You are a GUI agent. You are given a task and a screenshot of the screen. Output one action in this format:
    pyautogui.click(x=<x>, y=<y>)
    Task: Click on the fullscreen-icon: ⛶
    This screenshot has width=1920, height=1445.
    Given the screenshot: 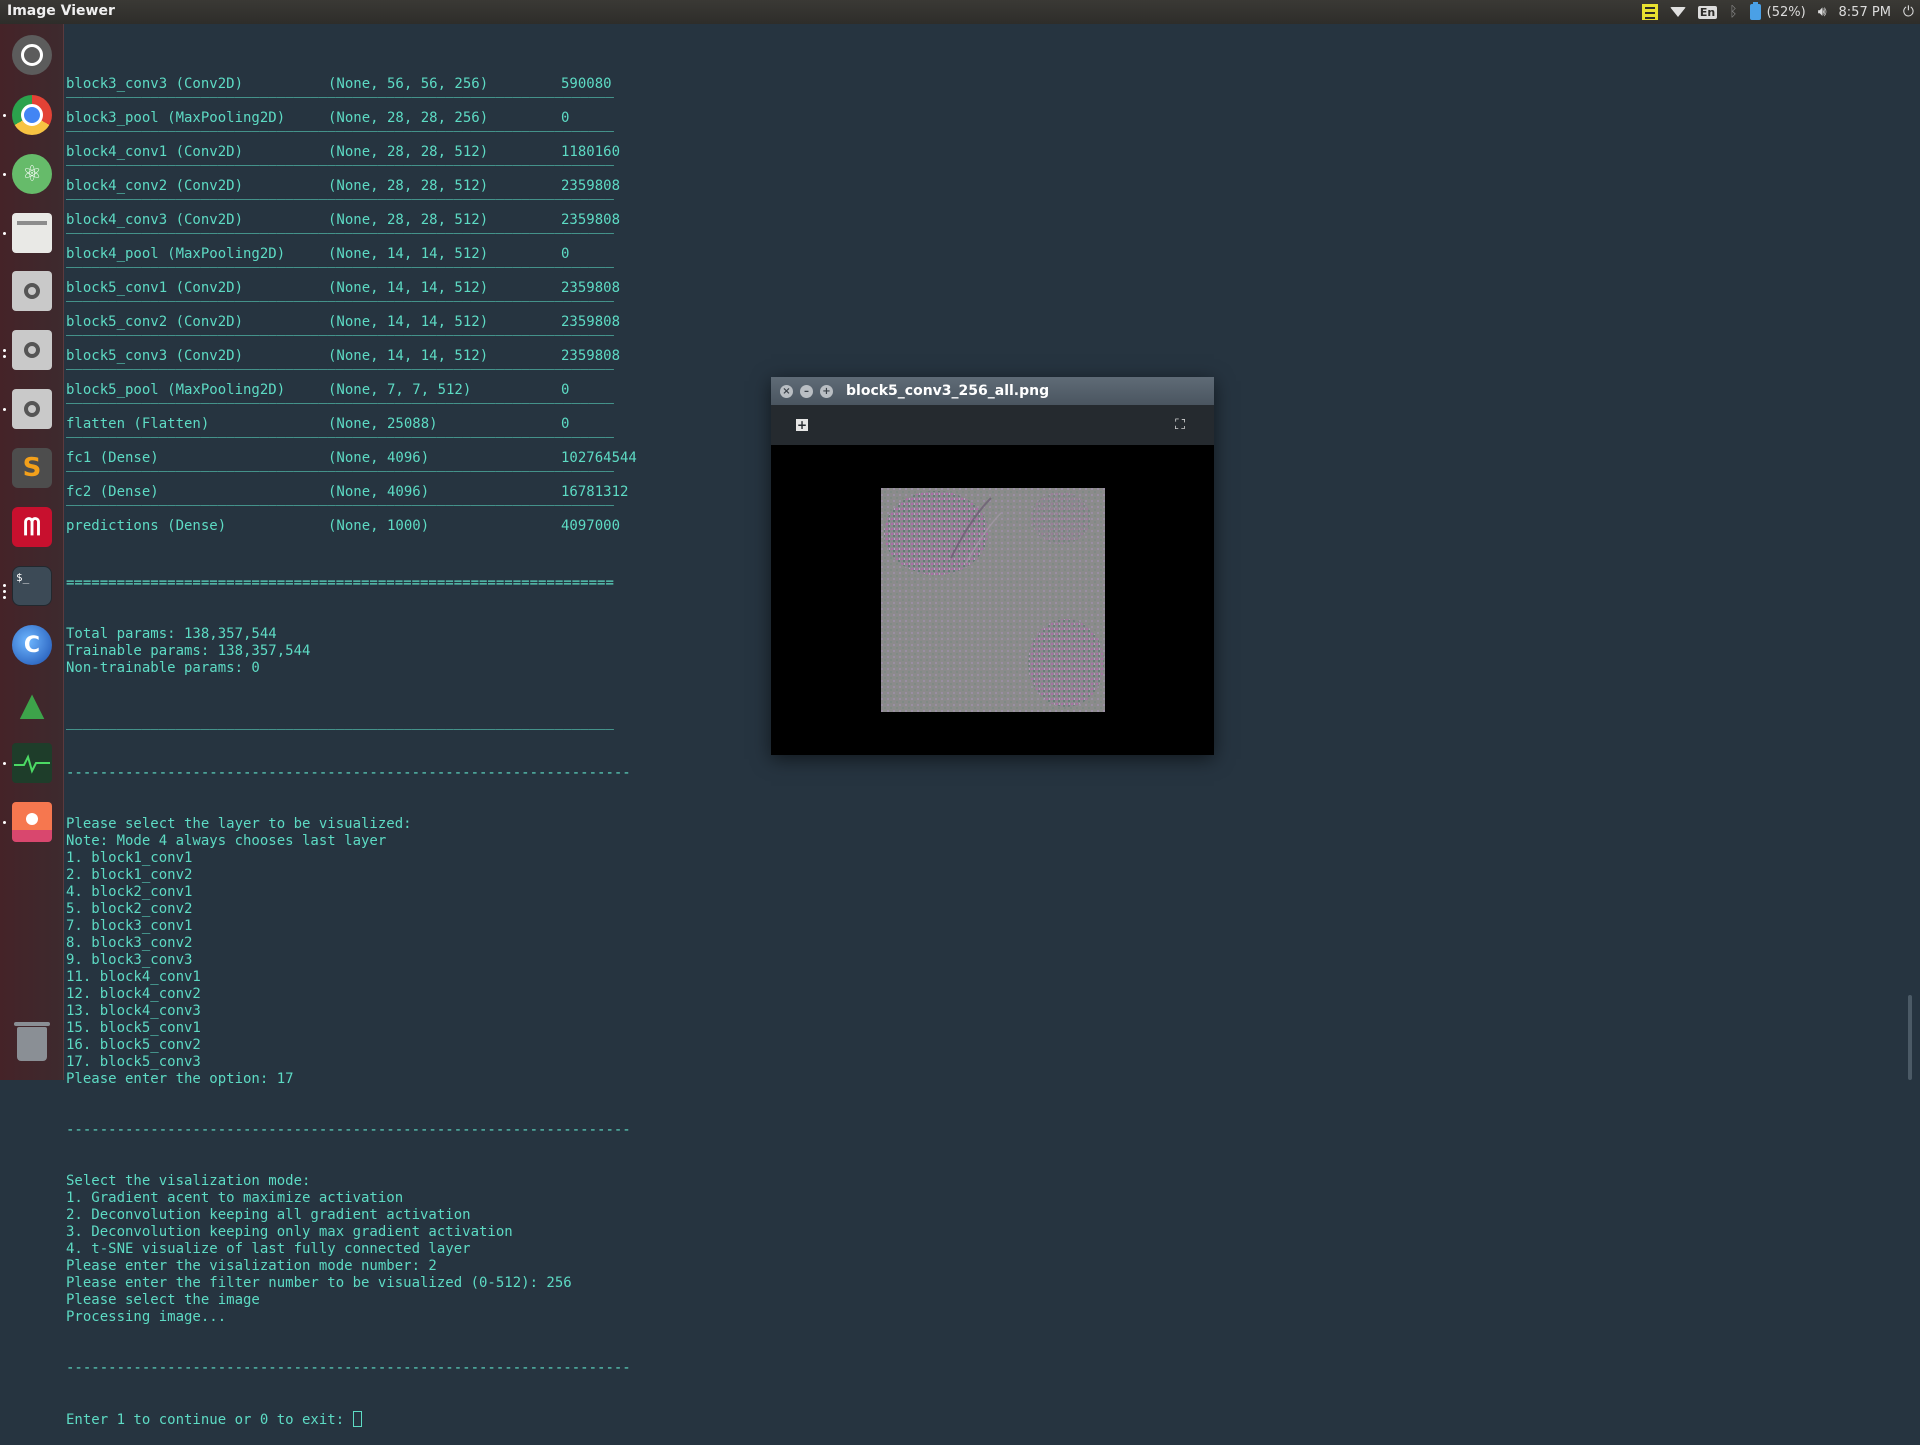 What is the action you would take?
    pyautogui.click(x=1180, y=425)
    